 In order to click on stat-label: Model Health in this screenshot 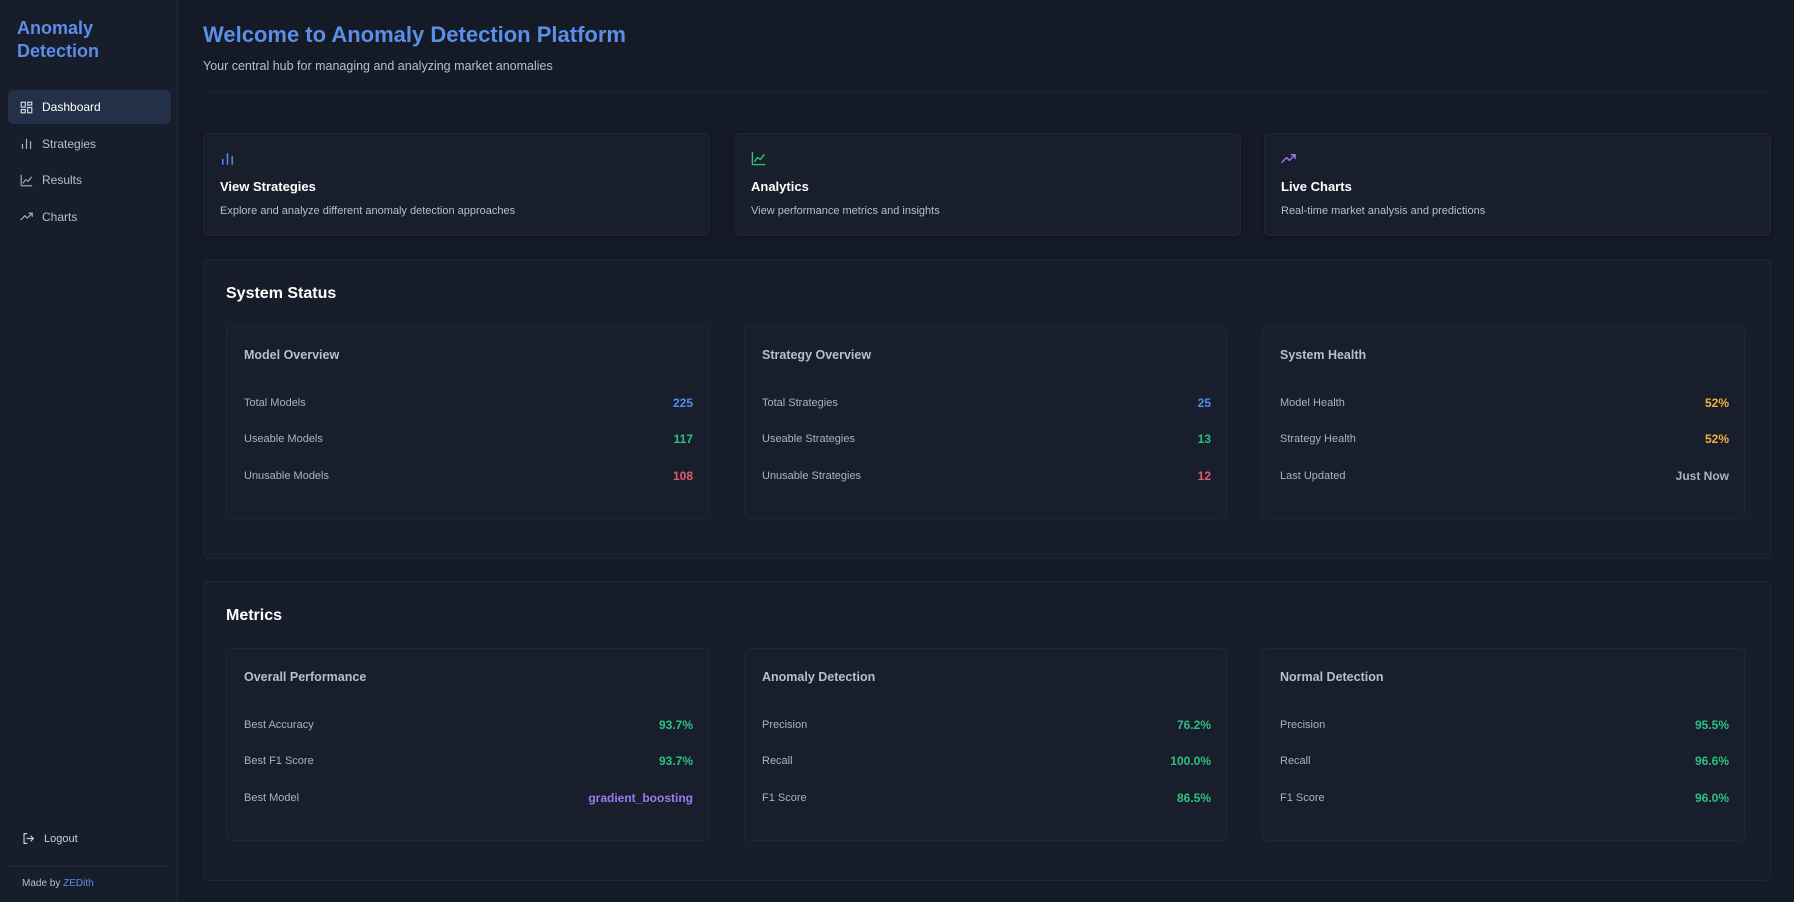, I will do `click(1312, 403)`.